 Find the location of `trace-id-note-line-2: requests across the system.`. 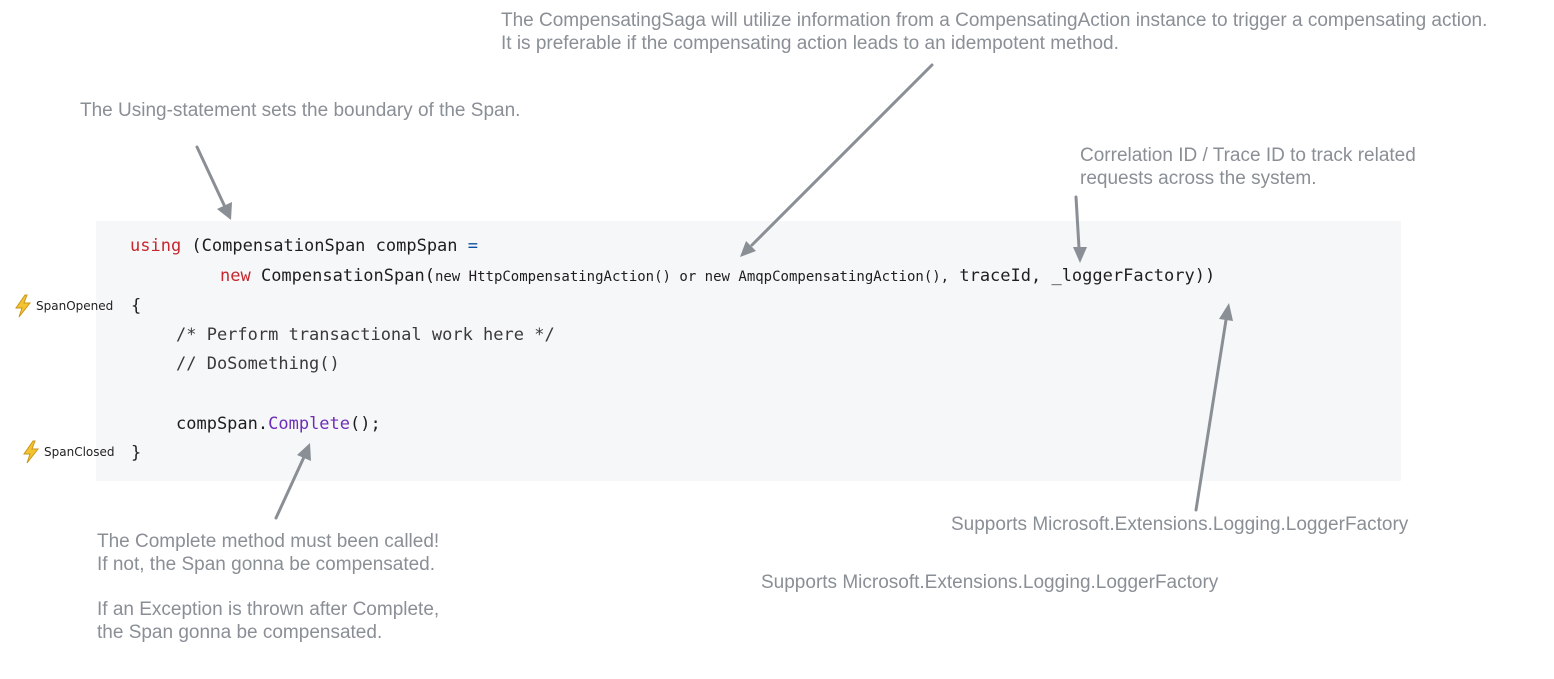

trace-id-note-line-2: requests across the system. is located at coordinates (1198, 178).